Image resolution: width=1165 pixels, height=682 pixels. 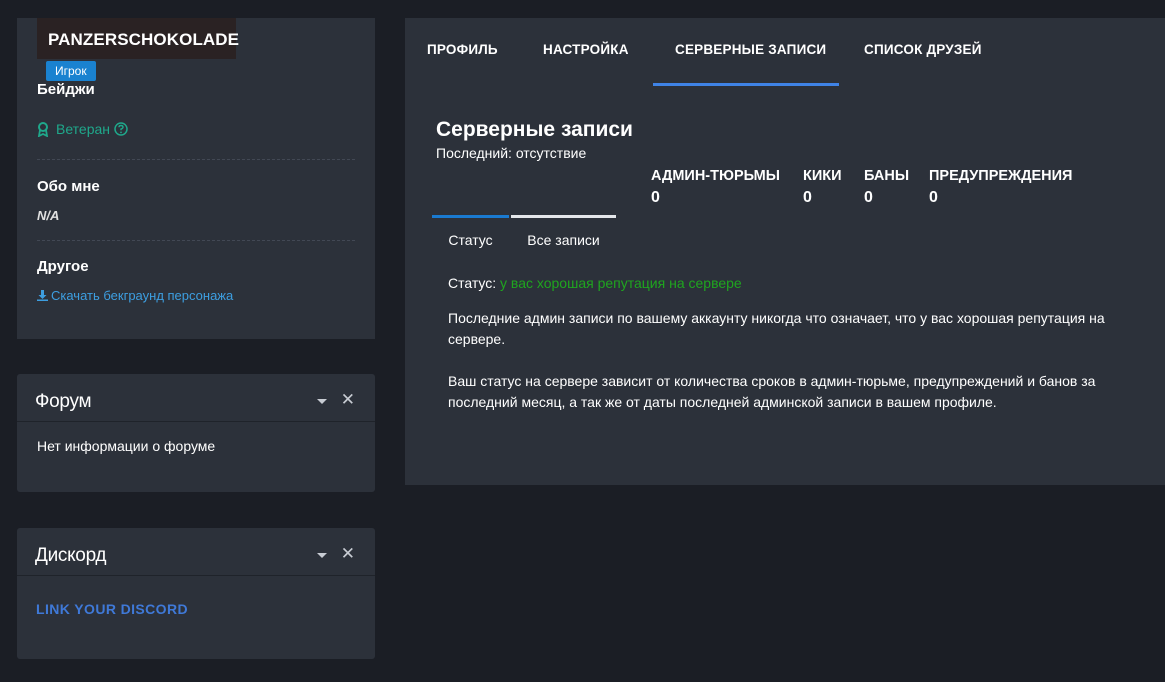 What do you see at coordinates (511, 153) in the screenshot?
I see `records-last: Последний: отсутствие` at bounding box center [511, 153].